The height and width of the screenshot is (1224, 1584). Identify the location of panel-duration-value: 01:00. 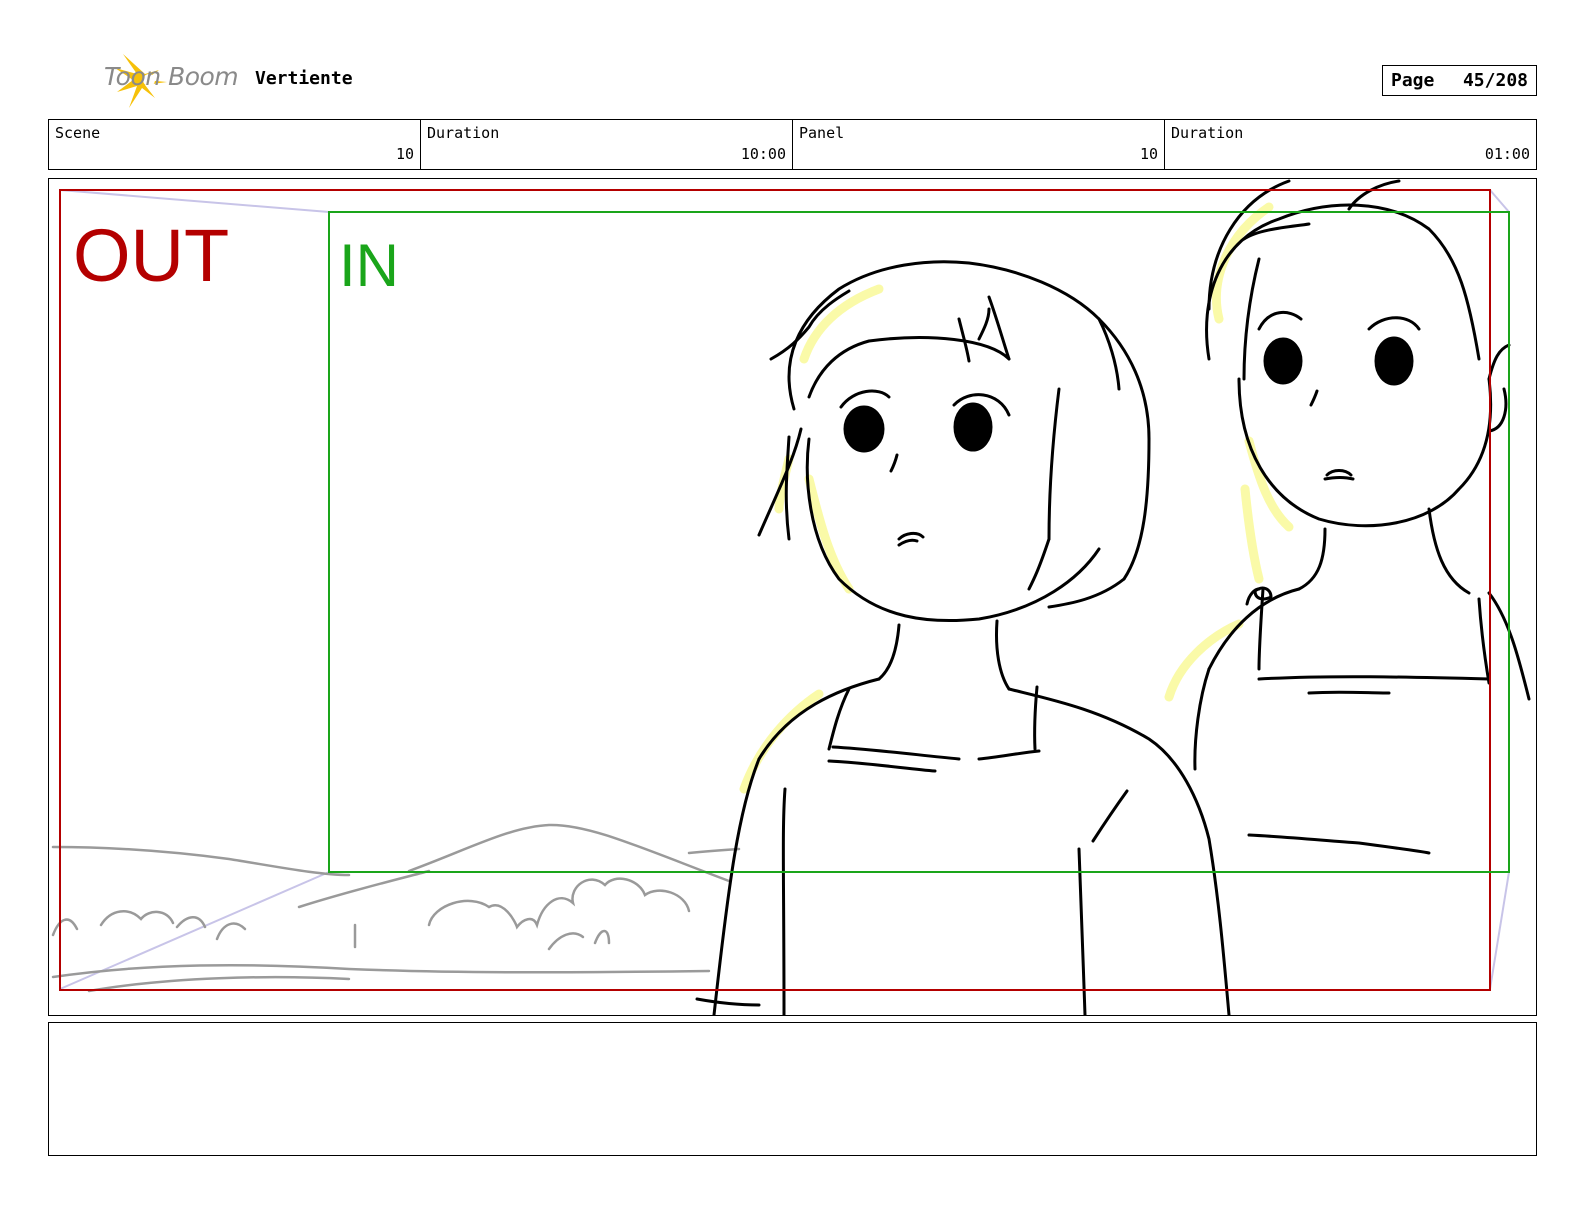
(1507, 154).